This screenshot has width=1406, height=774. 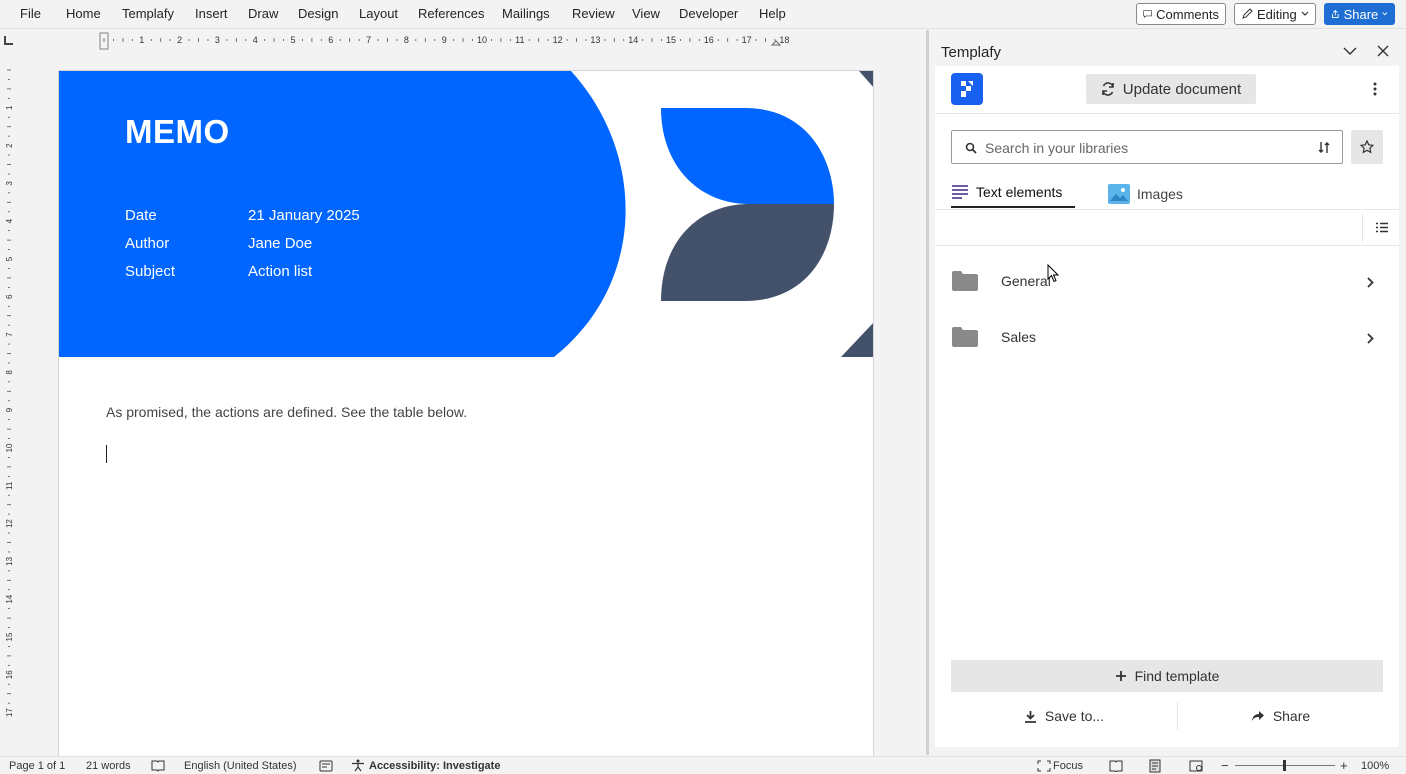 What do you see at coordinates (1155, 766) in the screenshot?
I see `print-layout-icon` at bounding box center [1155, 766].